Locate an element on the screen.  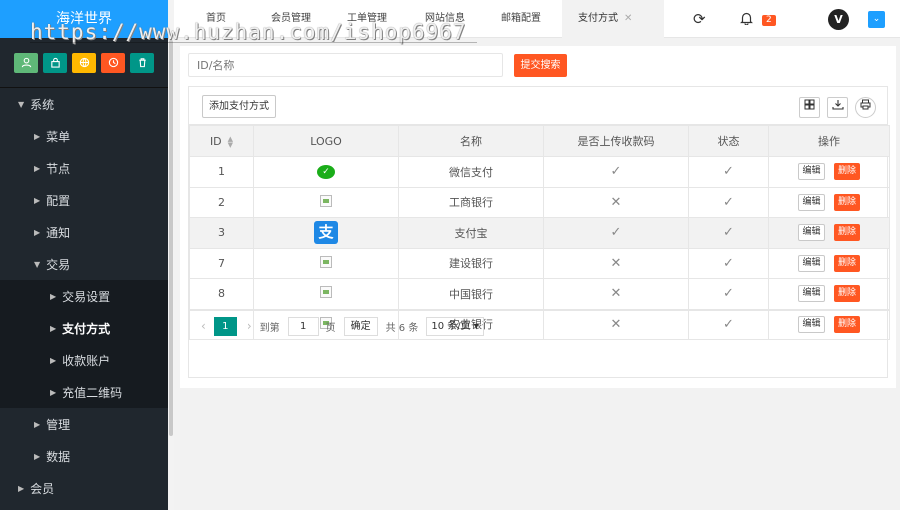
clock-icon is located at coordinates (113, 62).